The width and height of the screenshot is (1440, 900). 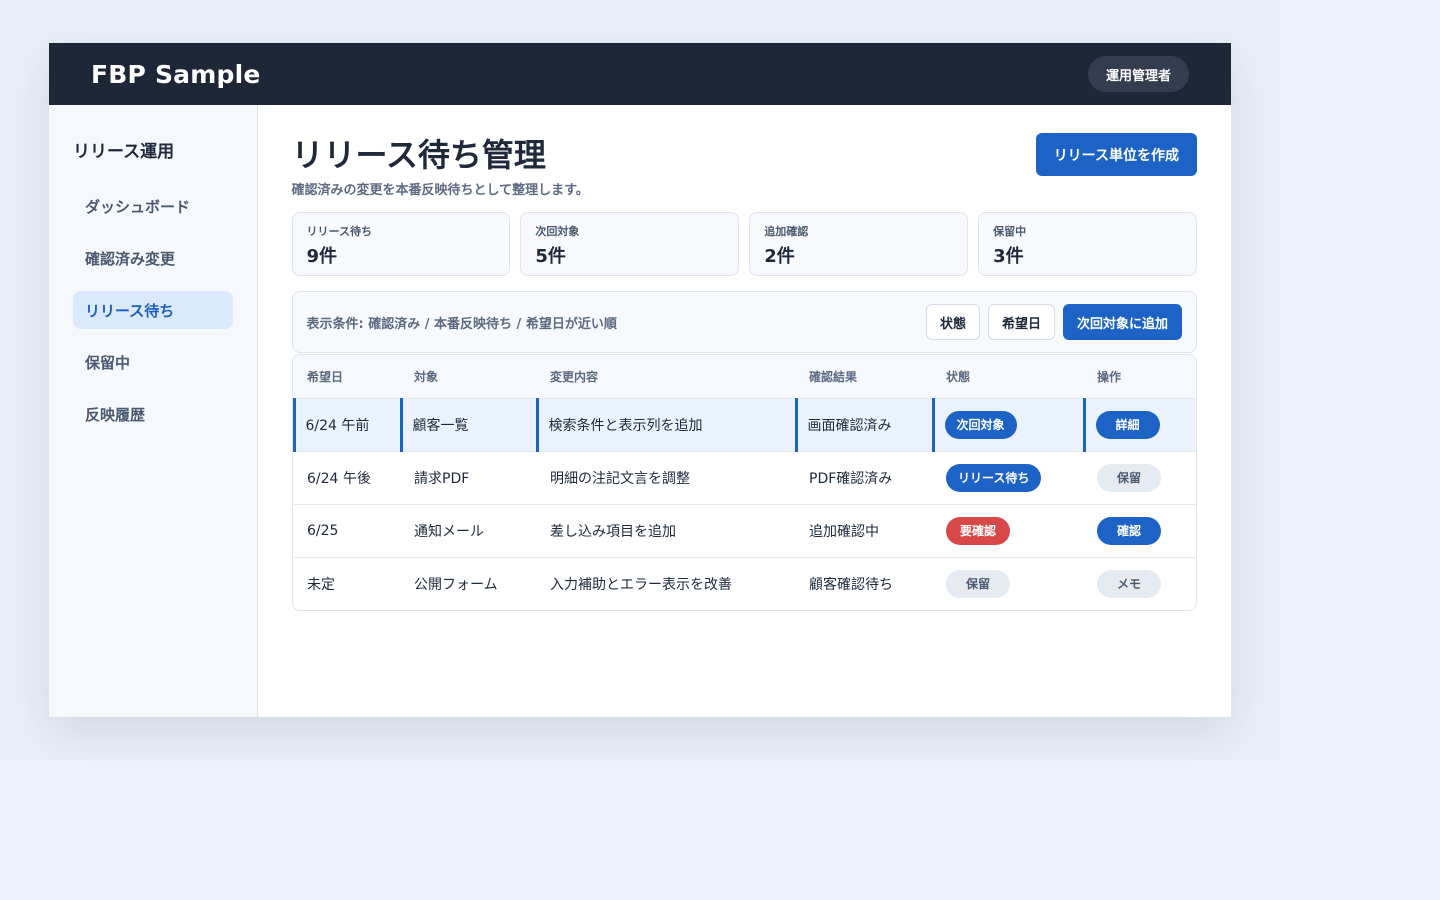 I want to click on cell-change: 入力補助とエラー表示を改善, so click(x=666, y=583).